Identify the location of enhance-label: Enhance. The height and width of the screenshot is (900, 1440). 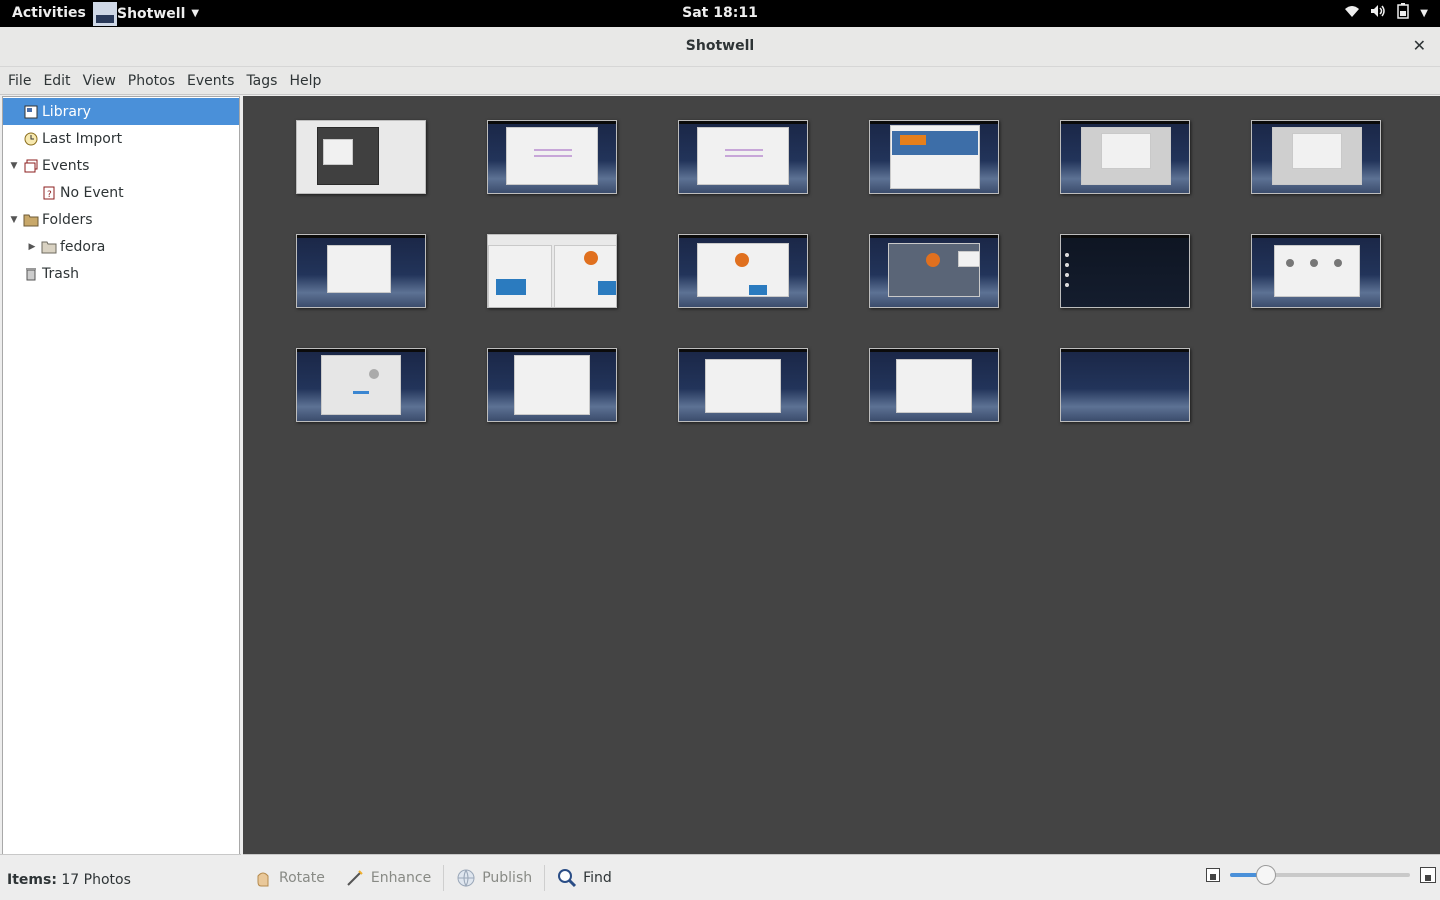
(401, 877).